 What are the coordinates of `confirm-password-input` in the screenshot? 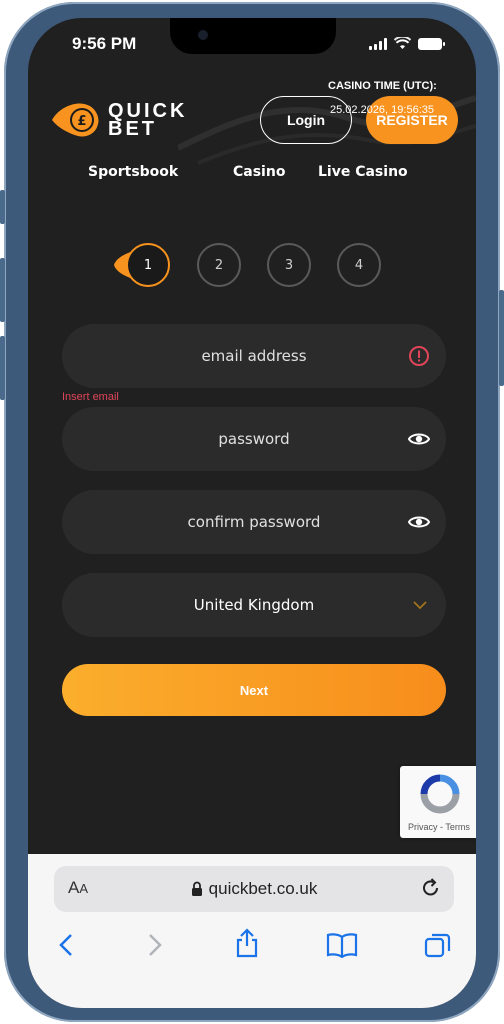 It's located at (254, 522).